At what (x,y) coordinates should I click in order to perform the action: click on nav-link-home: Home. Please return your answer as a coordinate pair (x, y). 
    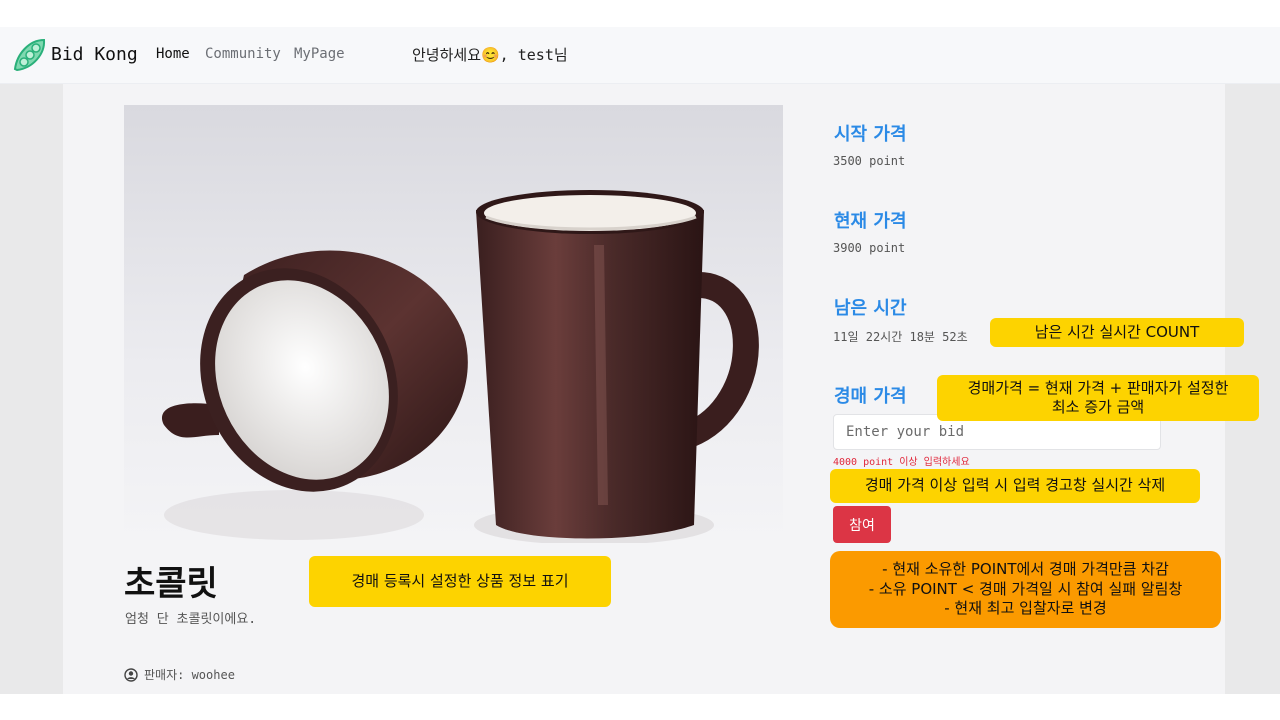
    Looking at the image, I should click on (173, 54).